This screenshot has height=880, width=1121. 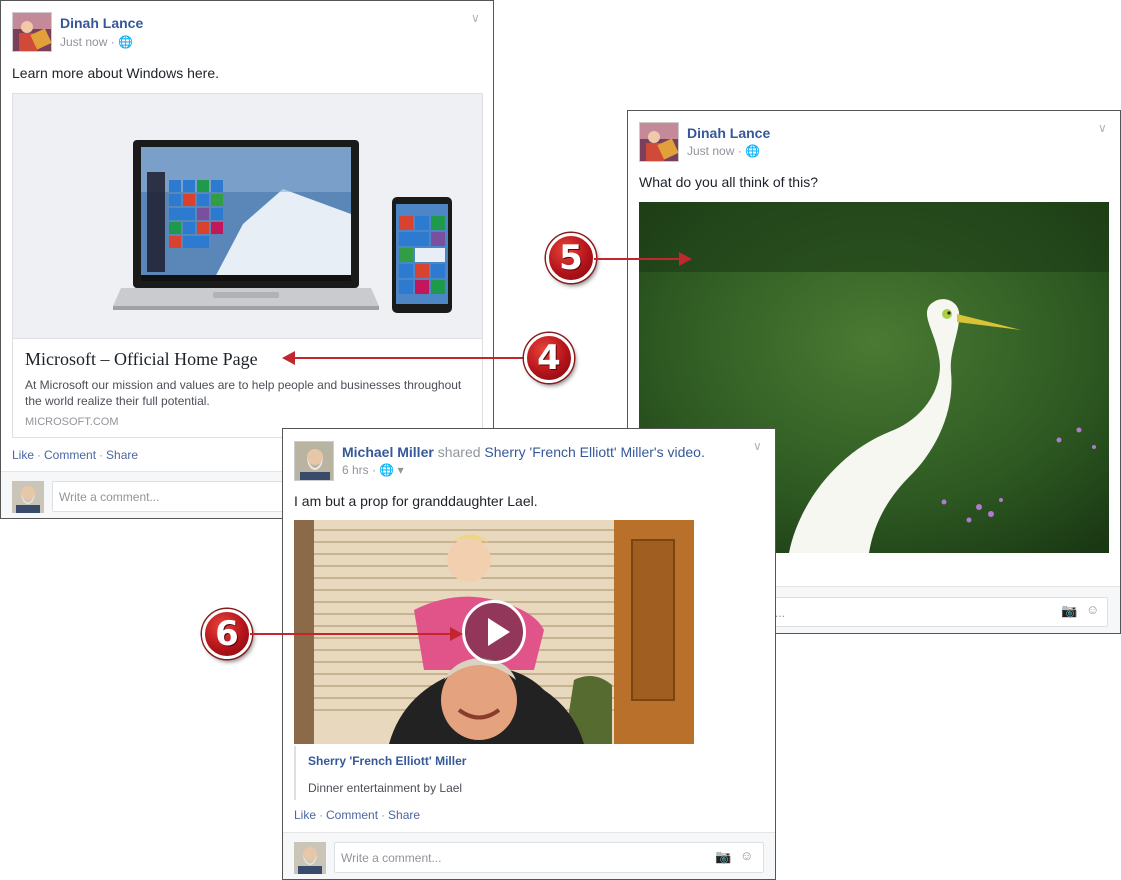 I want to click on callout-badge-5: 5, so click(x=571, y=258).